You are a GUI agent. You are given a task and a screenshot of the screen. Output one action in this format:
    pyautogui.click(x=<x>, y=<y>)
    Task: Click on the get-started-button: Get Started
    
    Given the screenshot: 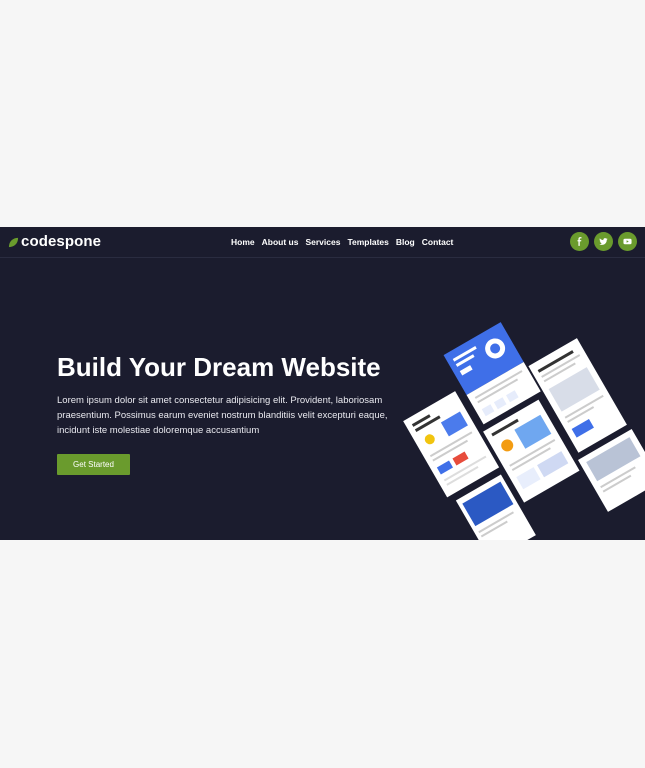 What is the action you would take?
    pyautogui.click(x=93, y=464)
    